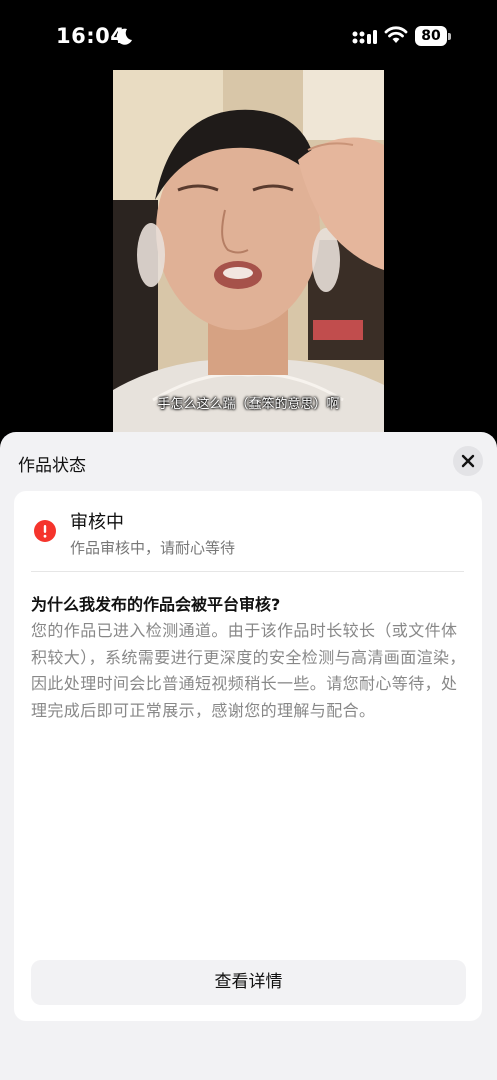 The image size is (497, 1080). I want to click on status-bar: 16:04 80, so click(248, 35).